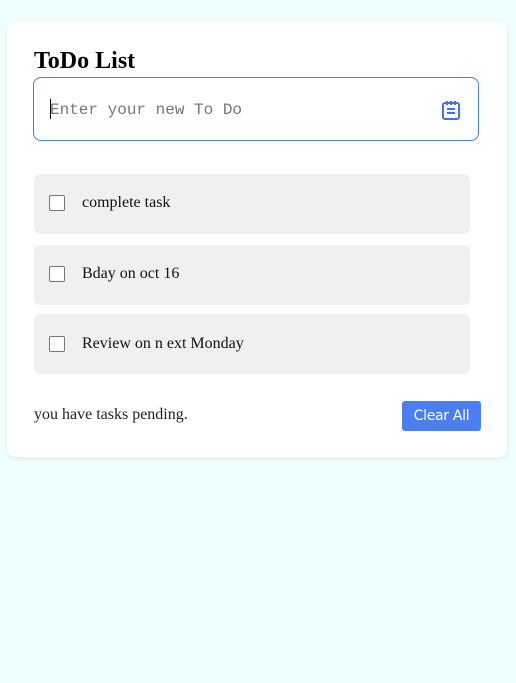 Image resolution: width=516 pixels, height=683 pixels. Describe the element at coordinates (85, 61) in the screenshot. I see `page-title: ToDo List` at that location.